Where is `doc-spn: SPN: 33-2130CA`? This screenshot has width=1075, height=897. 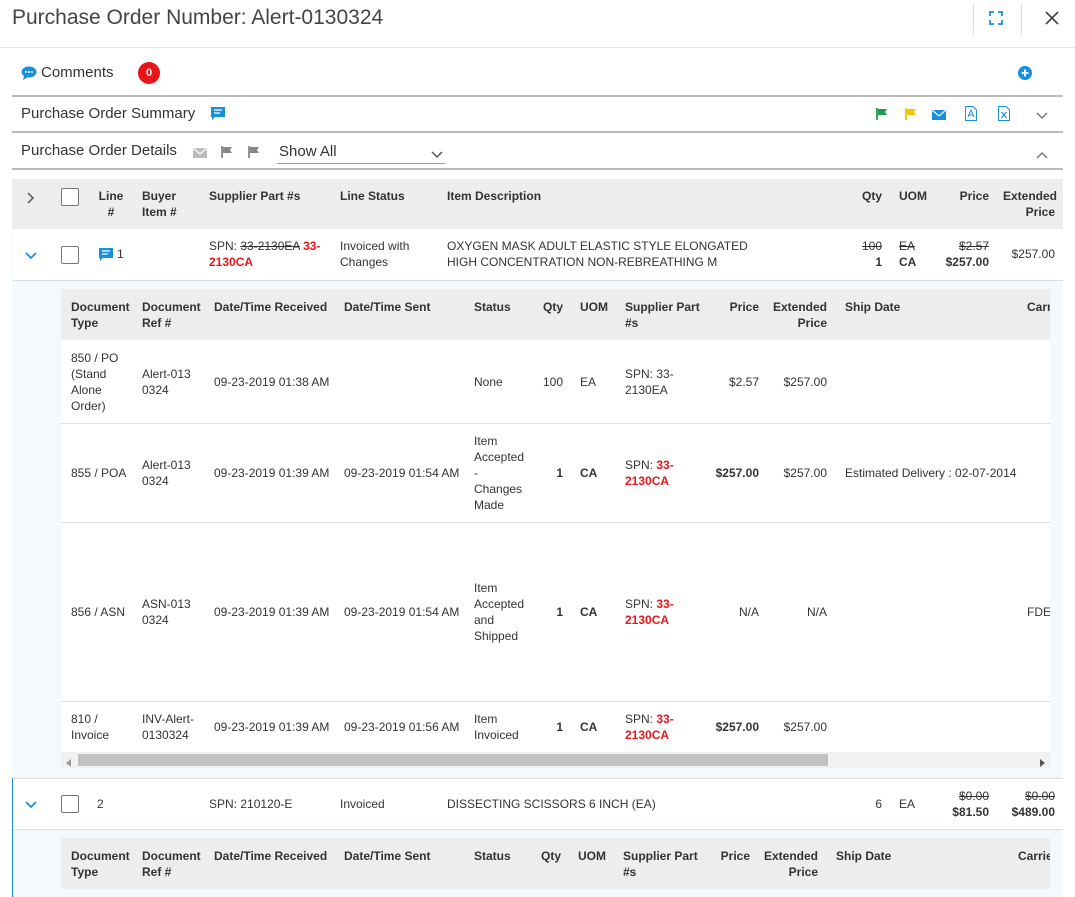
doc-spn: SPN: 33-2130CA is located at coordinates (662, 727).